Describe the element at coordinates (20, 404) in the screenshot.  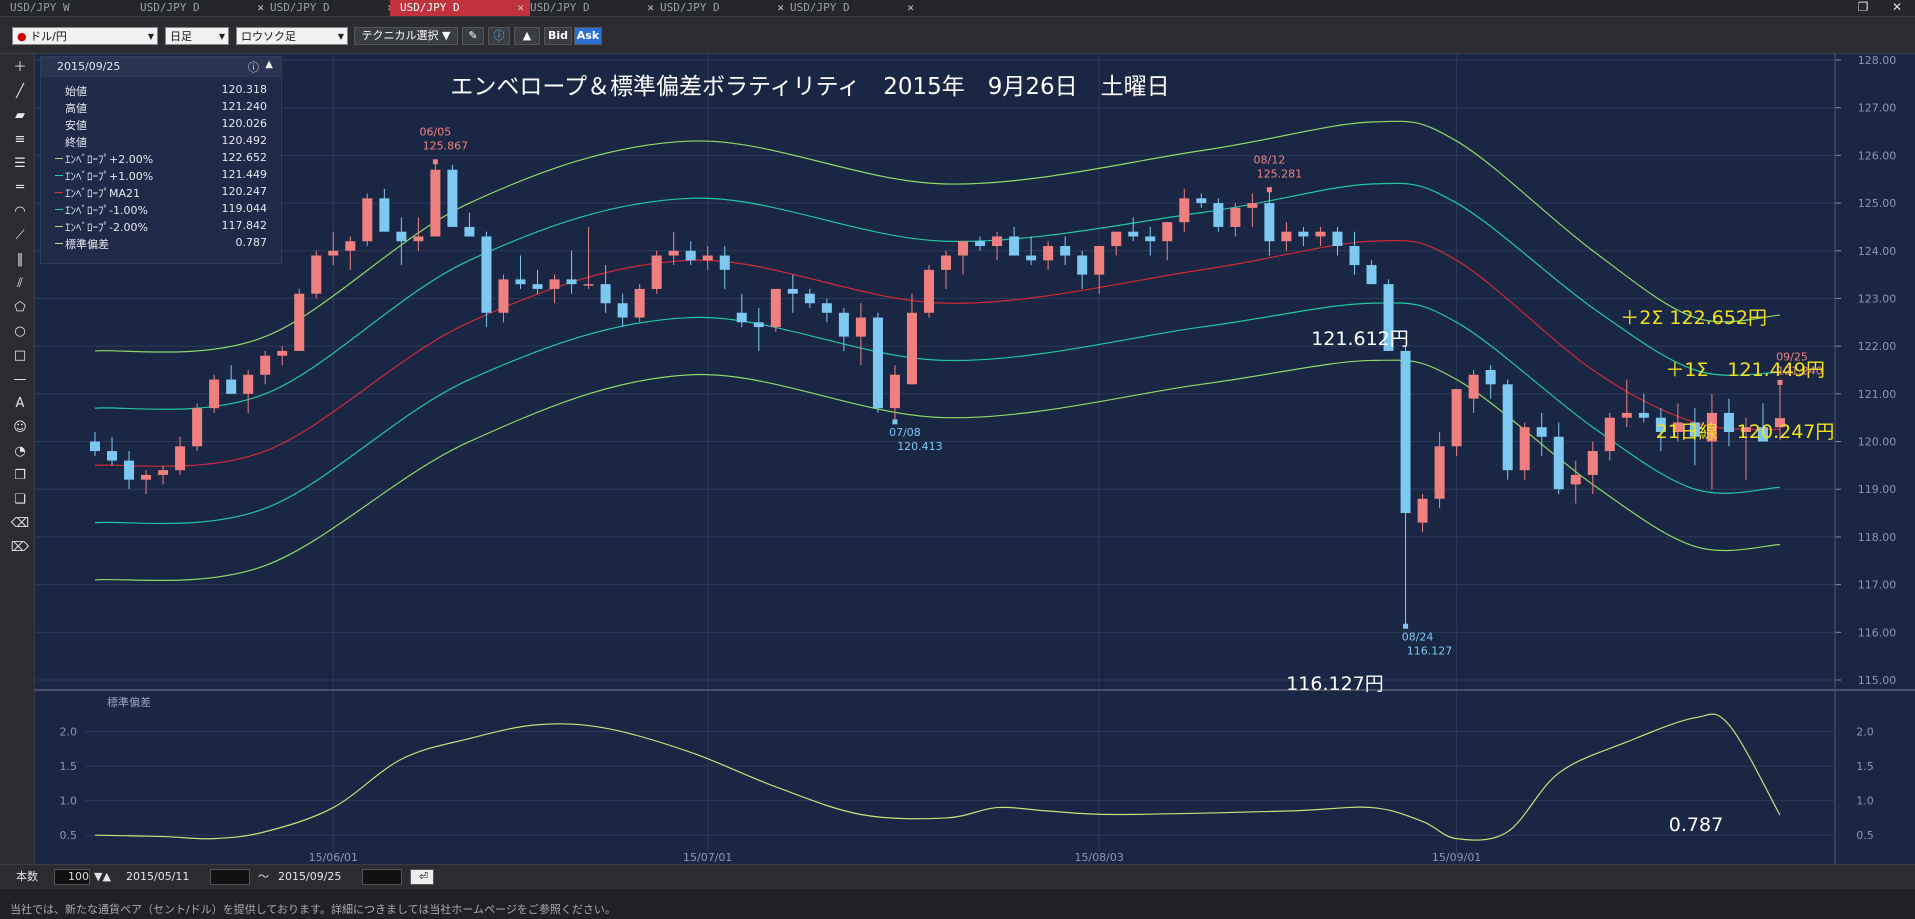
I see `text-icon: A` at that location.